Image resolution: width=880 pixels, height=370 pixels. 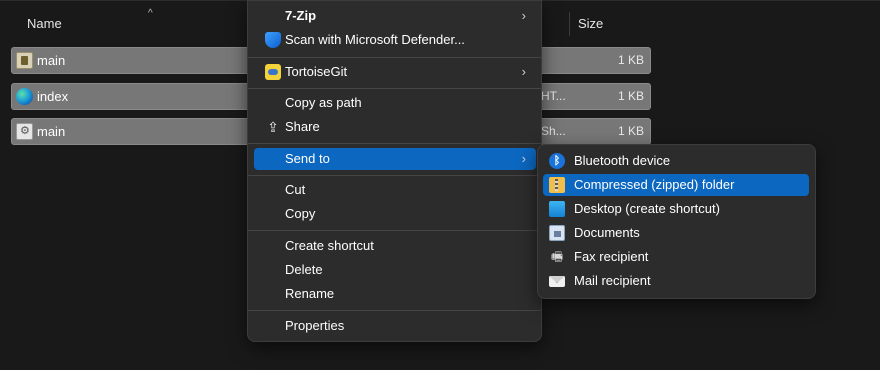 I want to click on mail-icon, so click(x=557, y=281).